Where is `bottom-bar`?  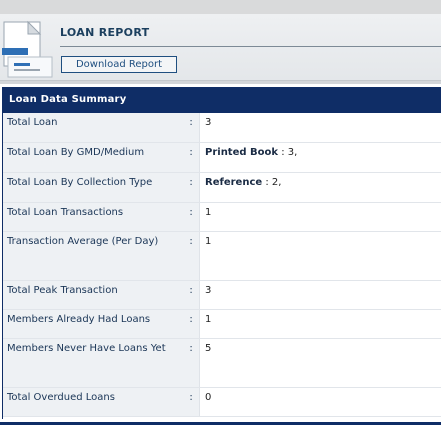 bottom-bar is located at coordinates (220, 423).